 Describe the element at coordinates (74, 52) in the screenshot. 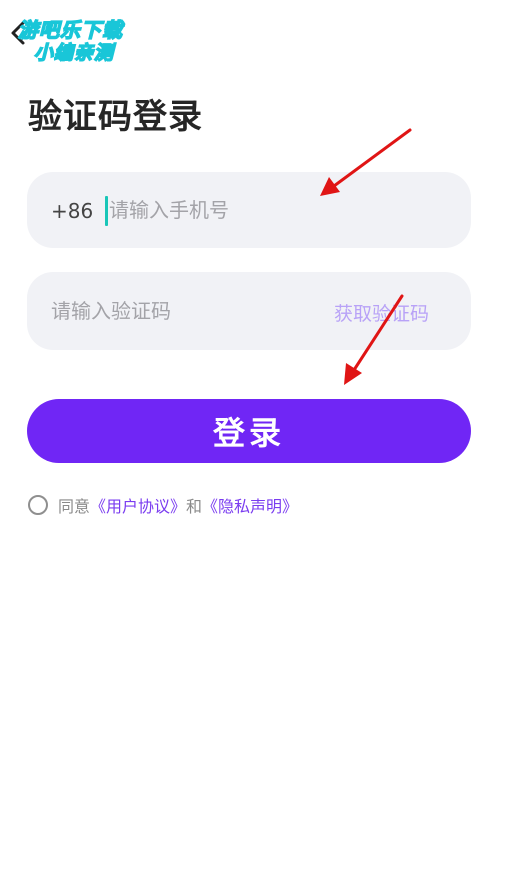

I see `watermark-line-2: 小编亲测` at that location.